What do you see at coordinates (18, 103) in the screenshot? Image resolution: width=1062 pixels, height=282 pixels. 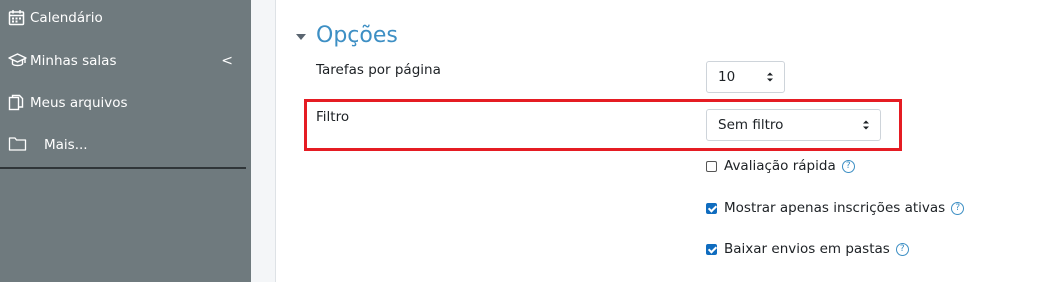 I see `files-icon` at bounding box center [18, 103].